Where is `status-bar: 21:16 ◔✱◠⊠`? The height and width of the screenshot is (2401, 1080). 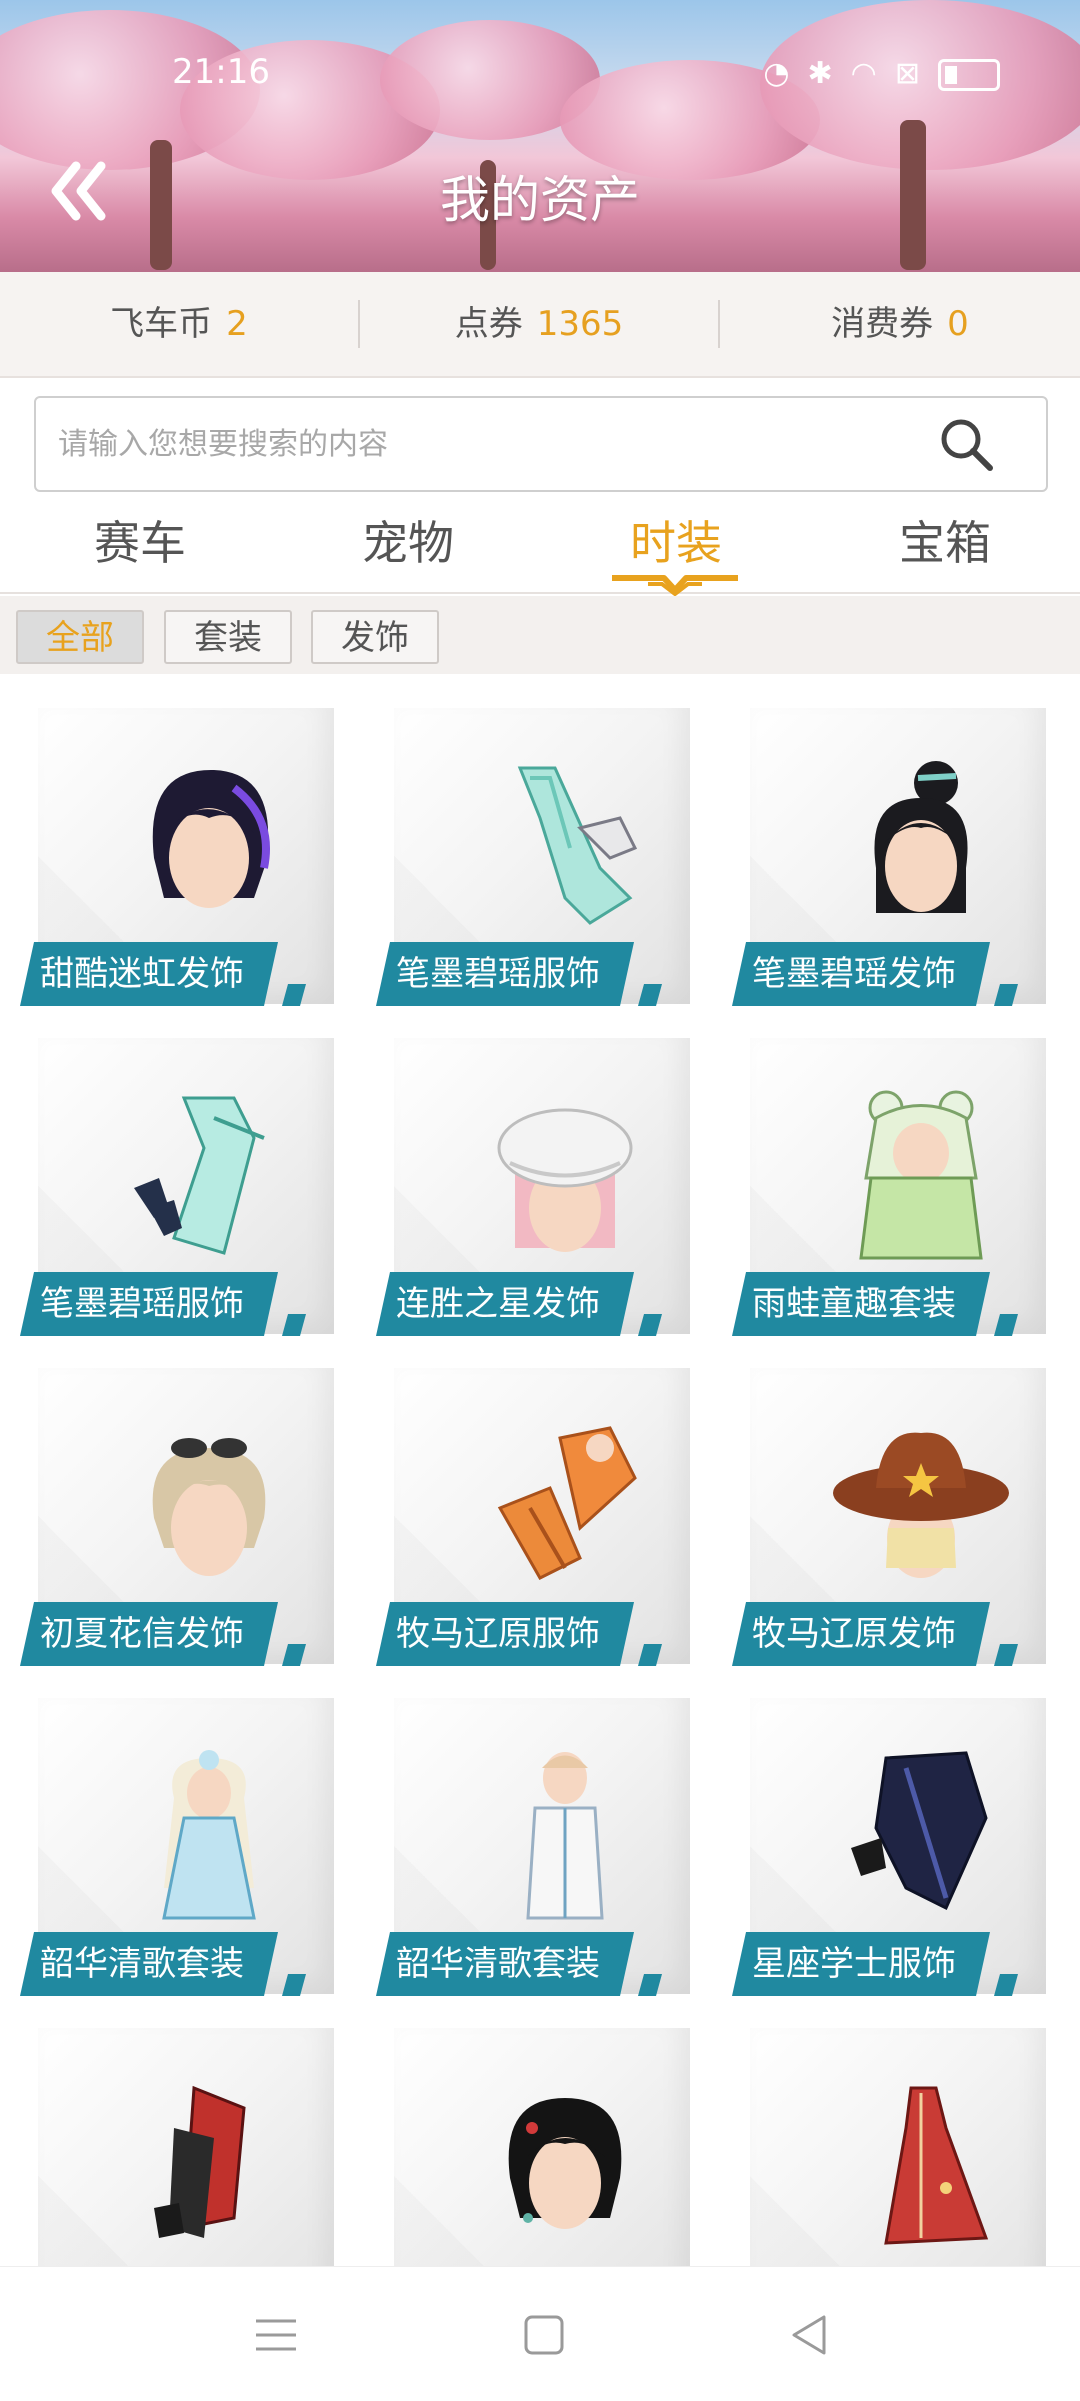
status-bar: 21:16 ◔✱◠⊠ is located at coordinates (540, 72).